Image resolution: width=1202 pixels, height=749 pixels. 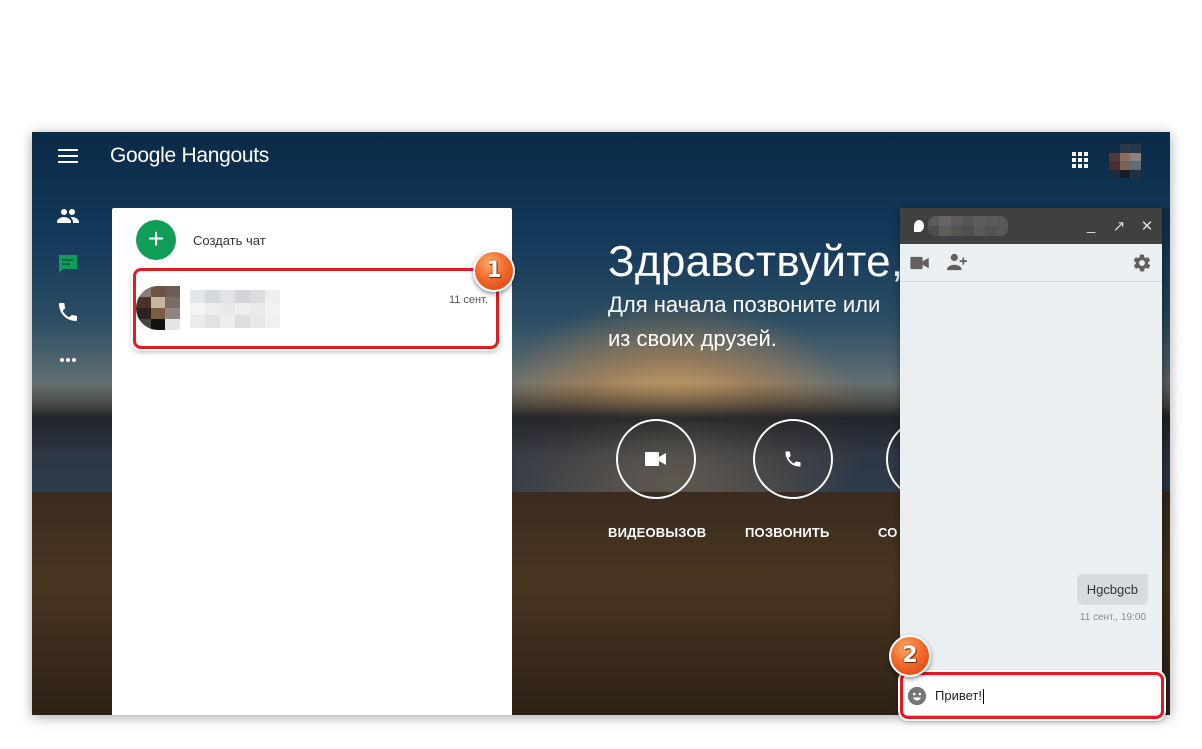 I want to click on apps-grid-button, so click(x=1080, y=160).